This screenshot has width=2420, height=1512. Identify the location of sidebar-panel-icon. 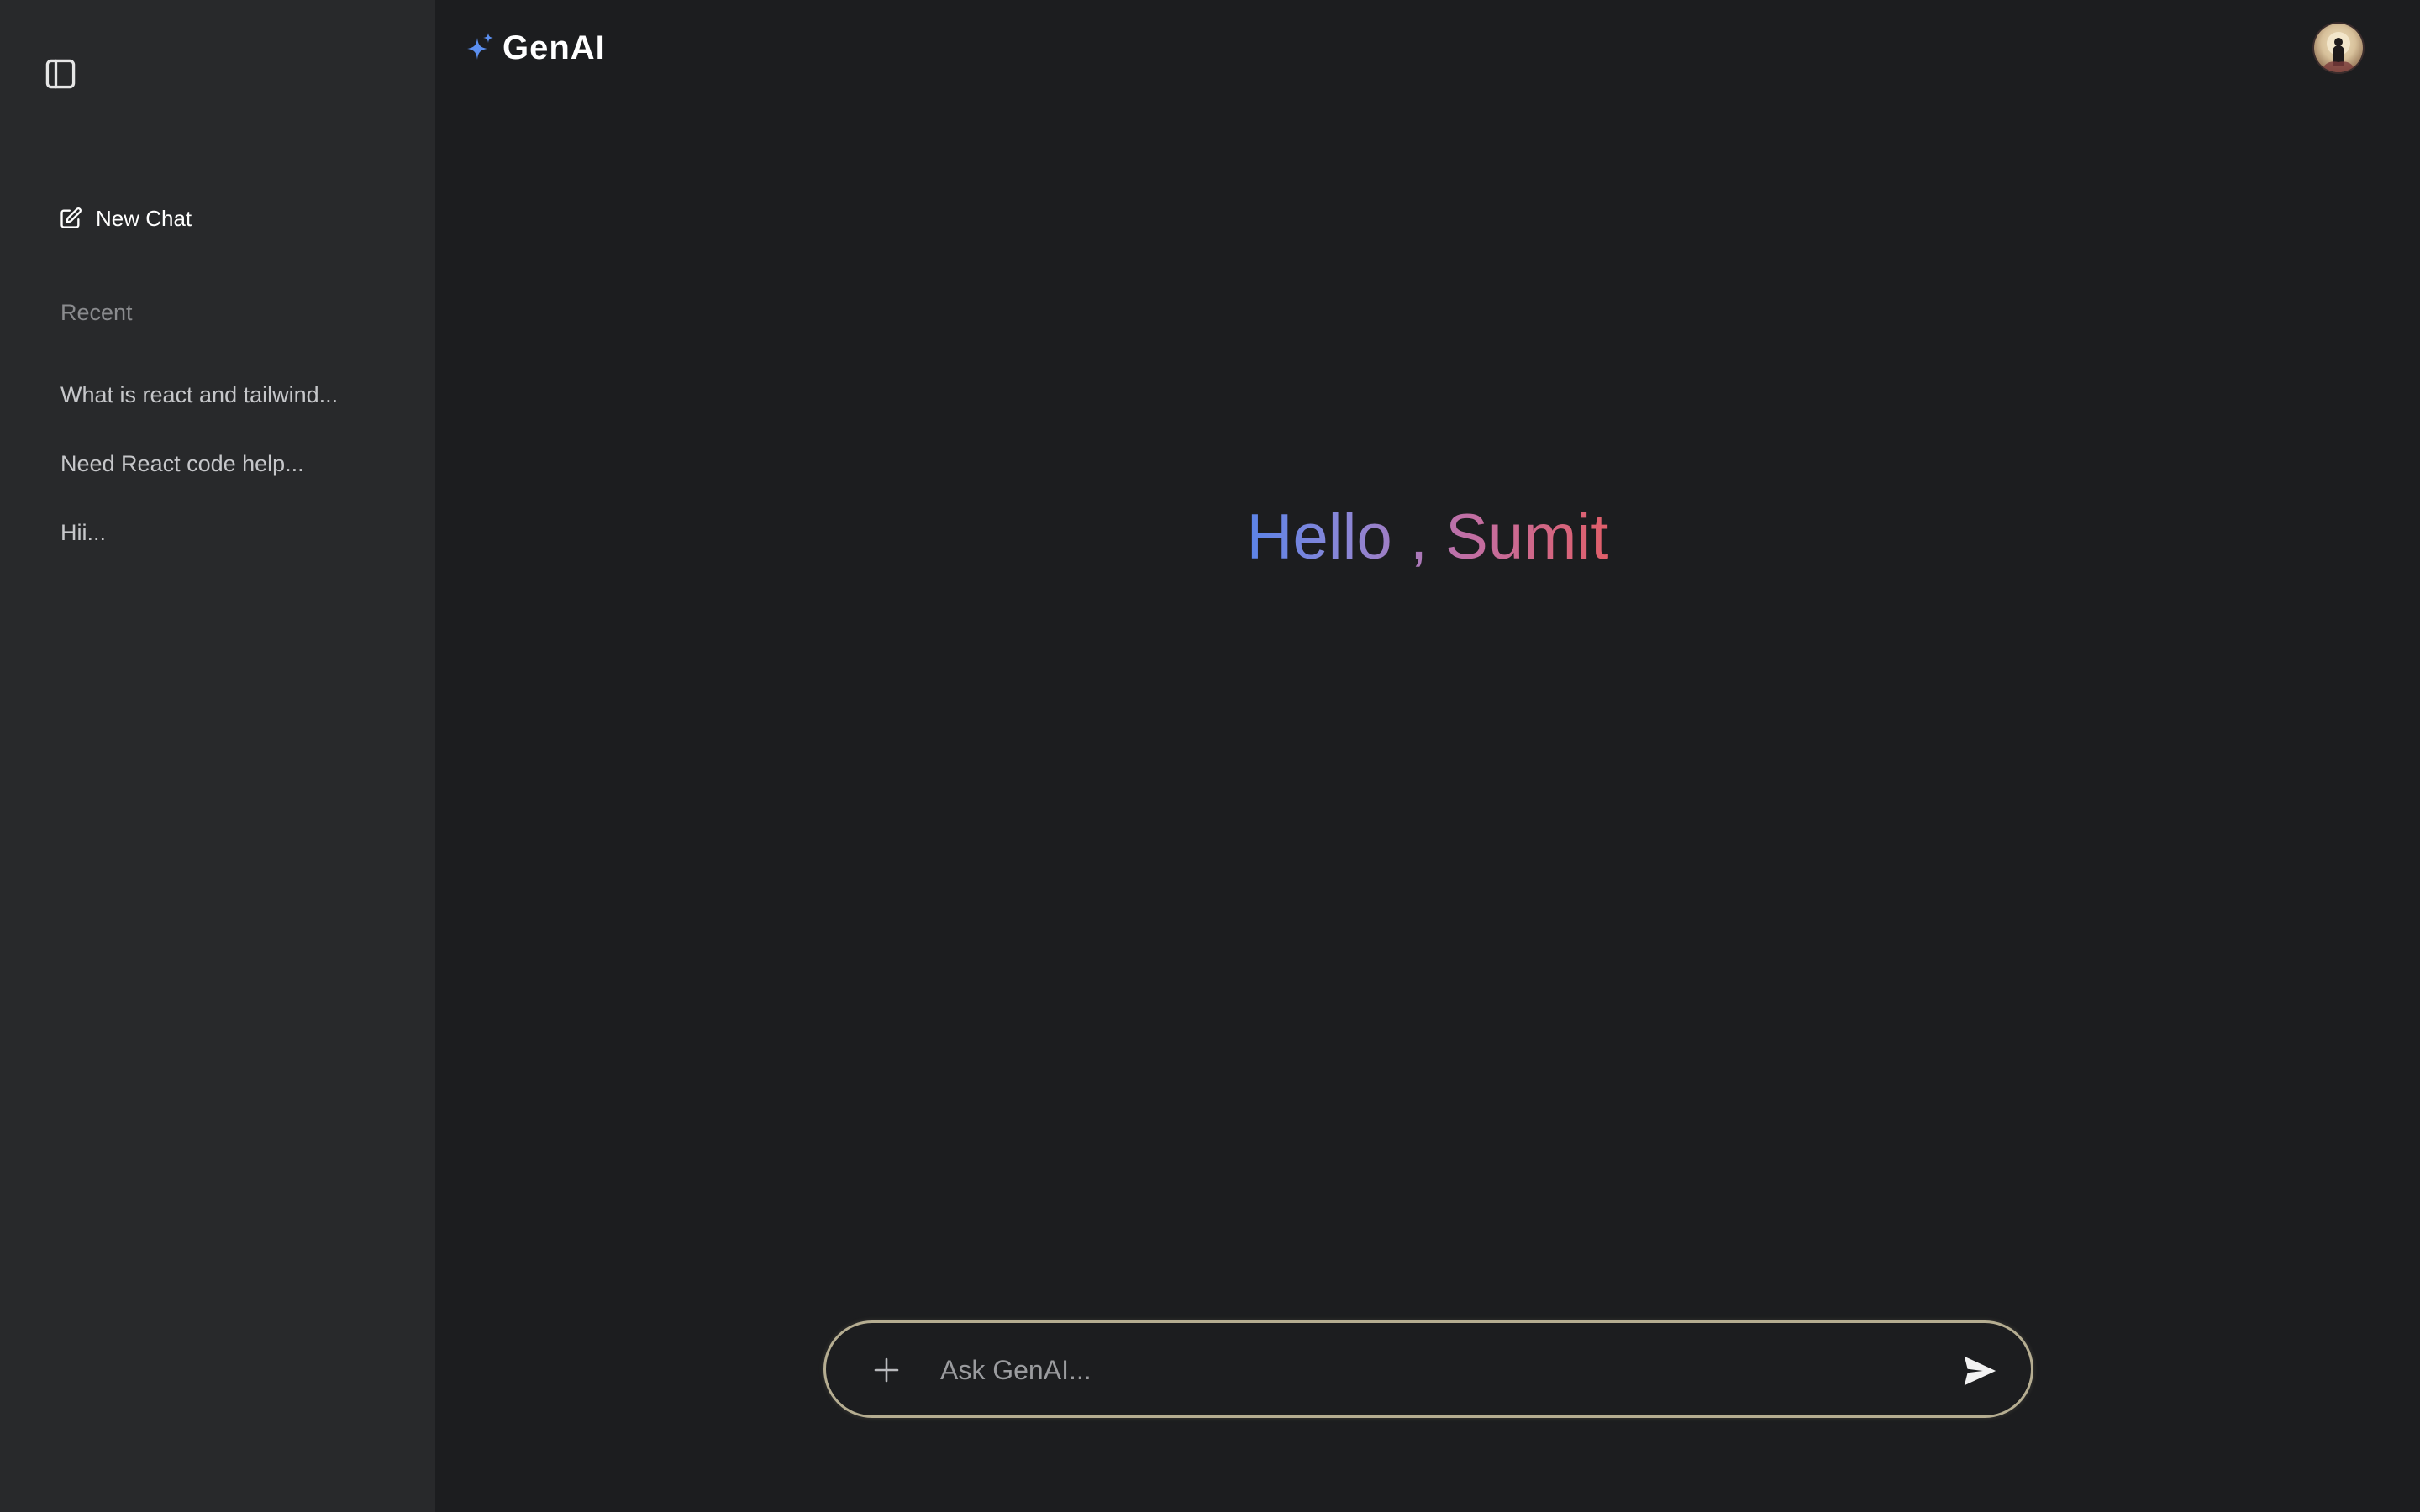
(60, 74).